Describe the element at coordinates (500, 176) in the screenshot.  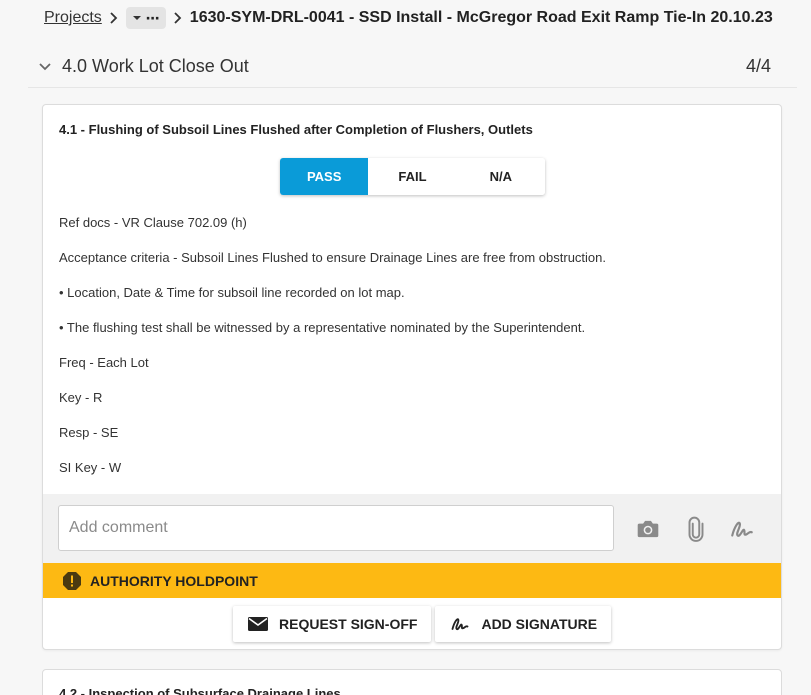
I see `na-button: N/A` at that location.